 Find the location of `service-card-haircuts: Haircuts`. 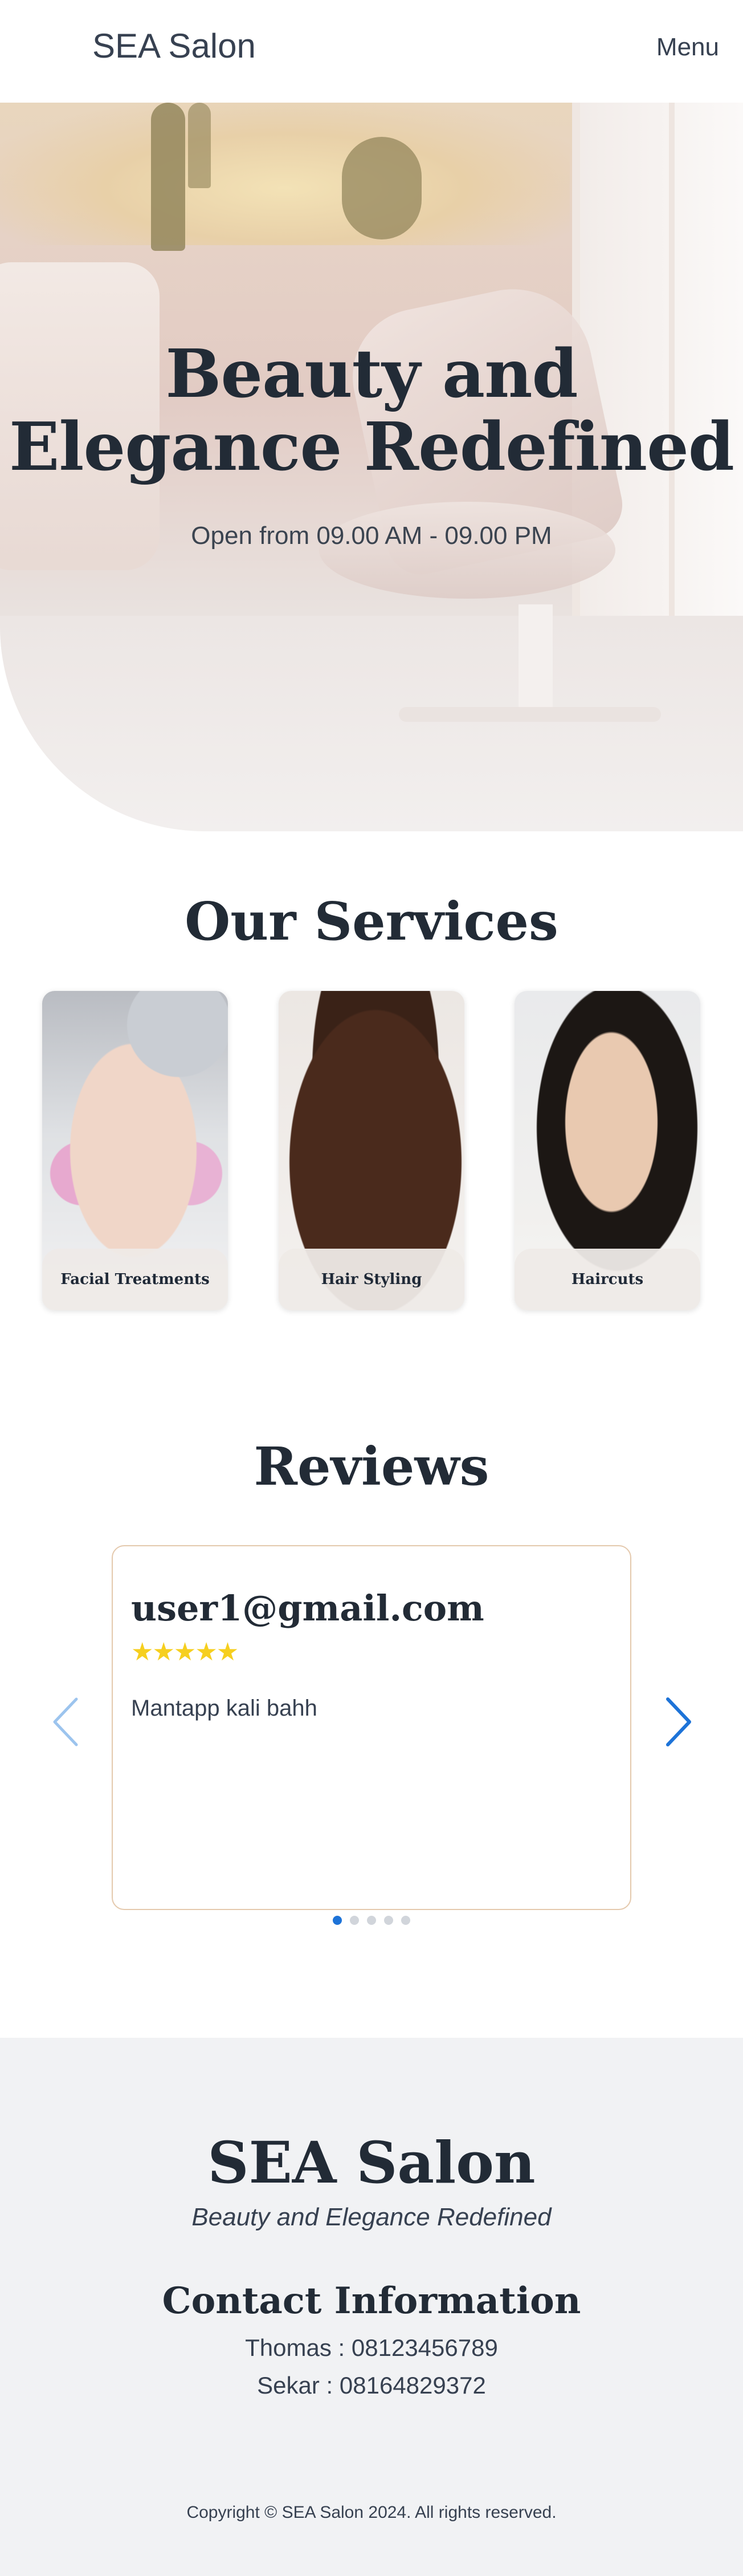

service-card-haircuts: Haircuts is located at coordinates (607, 1150).